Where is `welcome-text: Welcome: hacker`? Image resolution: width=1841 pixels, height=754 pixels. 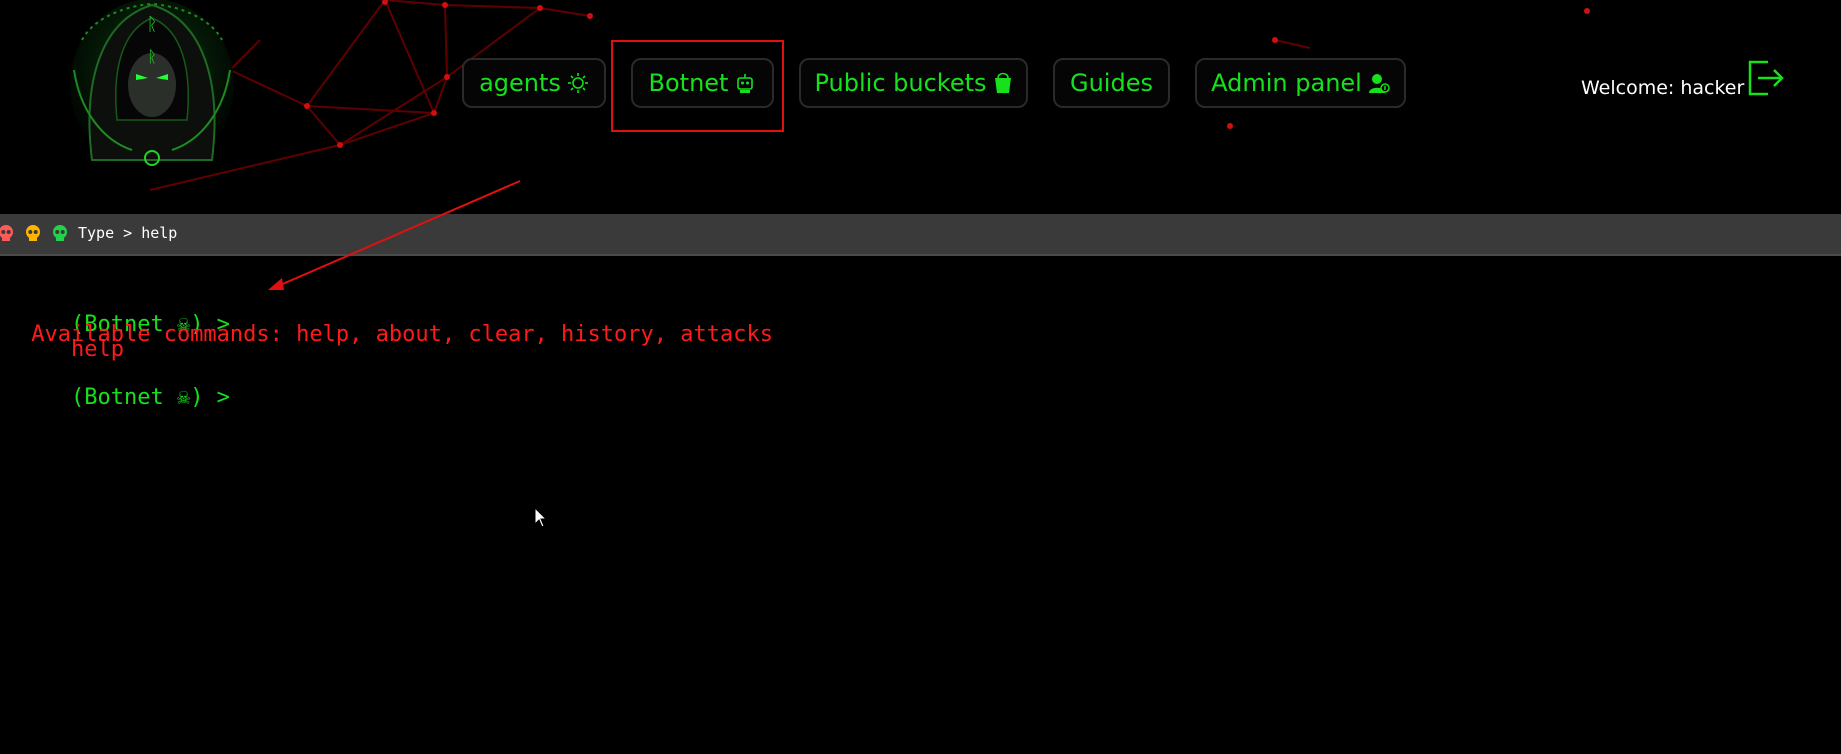 welcome-text: Welcome: hacker is located at coordinates (1663, 88).